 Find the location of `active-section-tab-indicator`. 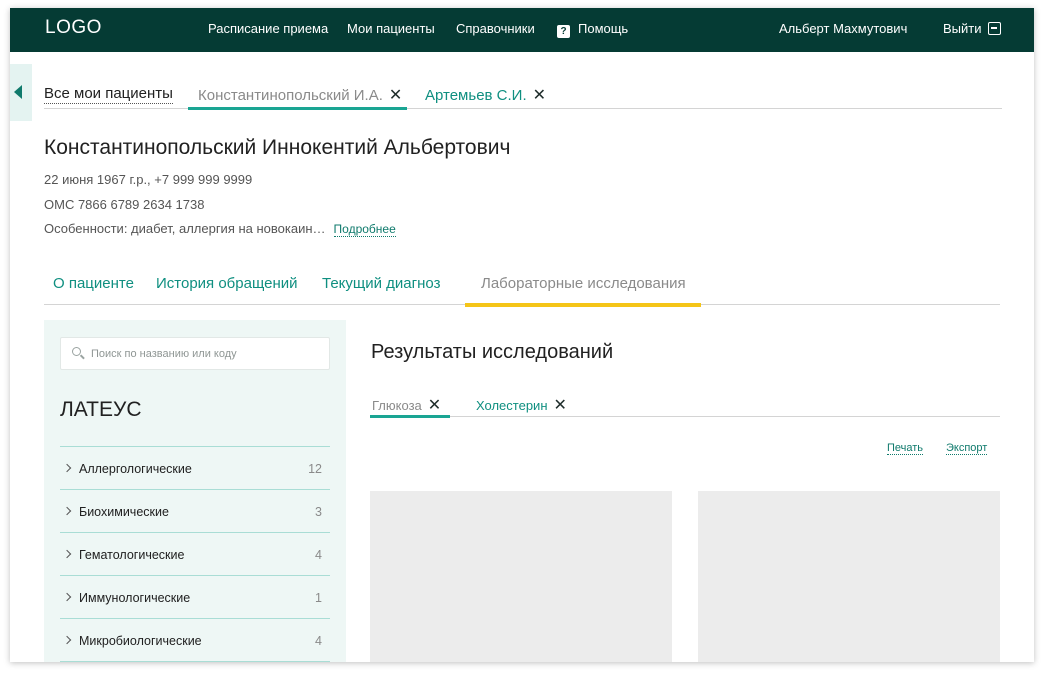

active-section-tab-indicator is located at coordinates (583, 305).